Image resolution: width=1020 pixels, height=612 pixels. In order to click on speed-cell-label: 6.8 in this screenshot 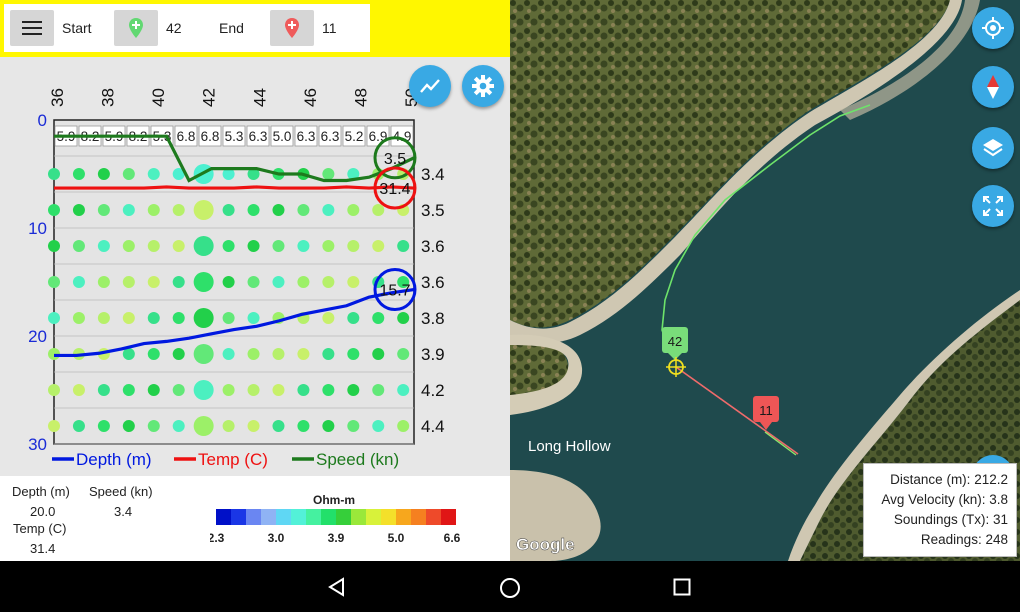, I will do `click(186, 136)`.